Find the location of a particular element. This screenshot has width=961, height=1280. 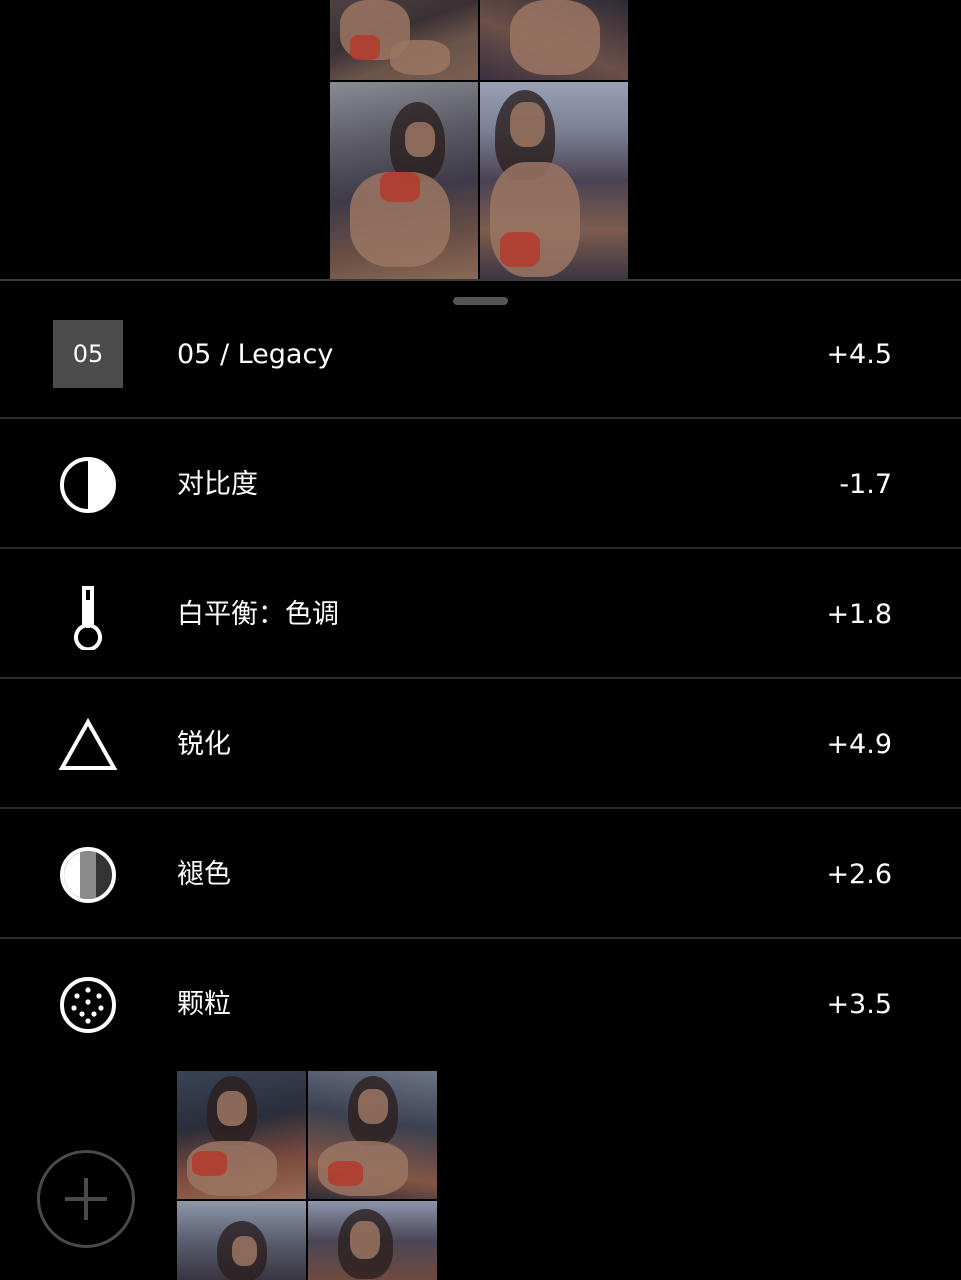

contrast-icon is located at coordinates (88, 485).